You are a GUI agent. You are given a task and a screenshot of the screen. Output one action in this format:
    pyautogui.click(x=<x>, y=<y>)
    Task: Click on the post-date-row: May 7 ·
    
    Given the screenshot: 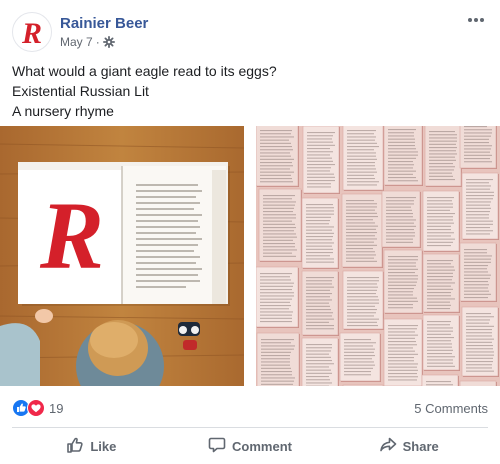 What is the action you would take?
    pyautogui.click(x=104, y=42)
    